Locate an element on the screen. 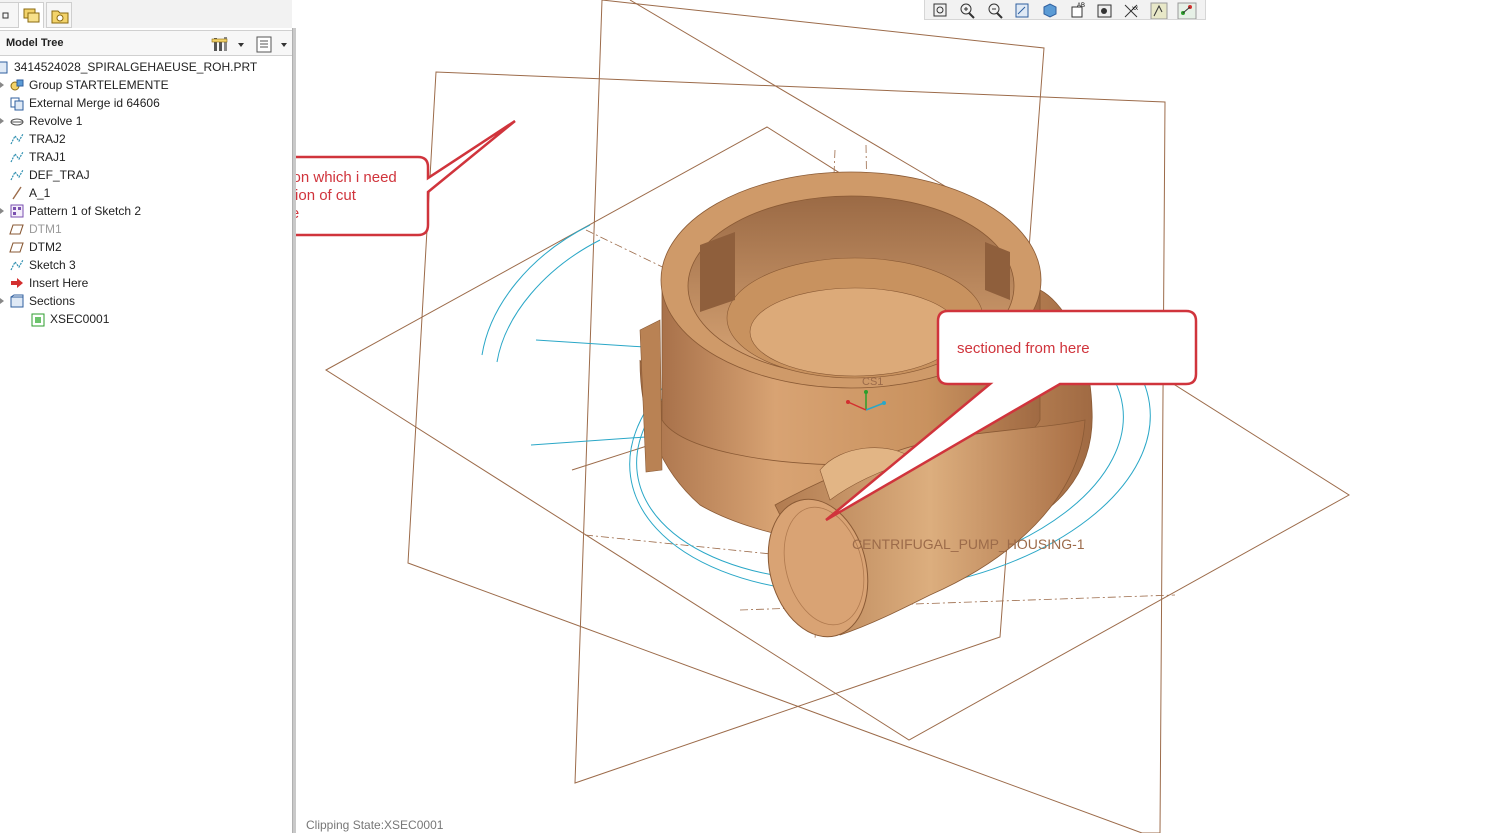 Image resolution: width=1506 pixels, height=833 pixels. tree-item: TRAJ2 is located at coordinates (146, 139).